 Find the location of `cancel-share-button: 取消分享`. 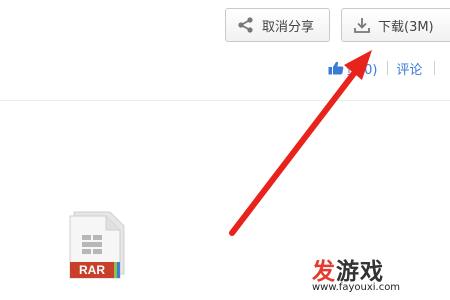

cancel-share-button: 取消分享 is located at coordinates (277, 25).